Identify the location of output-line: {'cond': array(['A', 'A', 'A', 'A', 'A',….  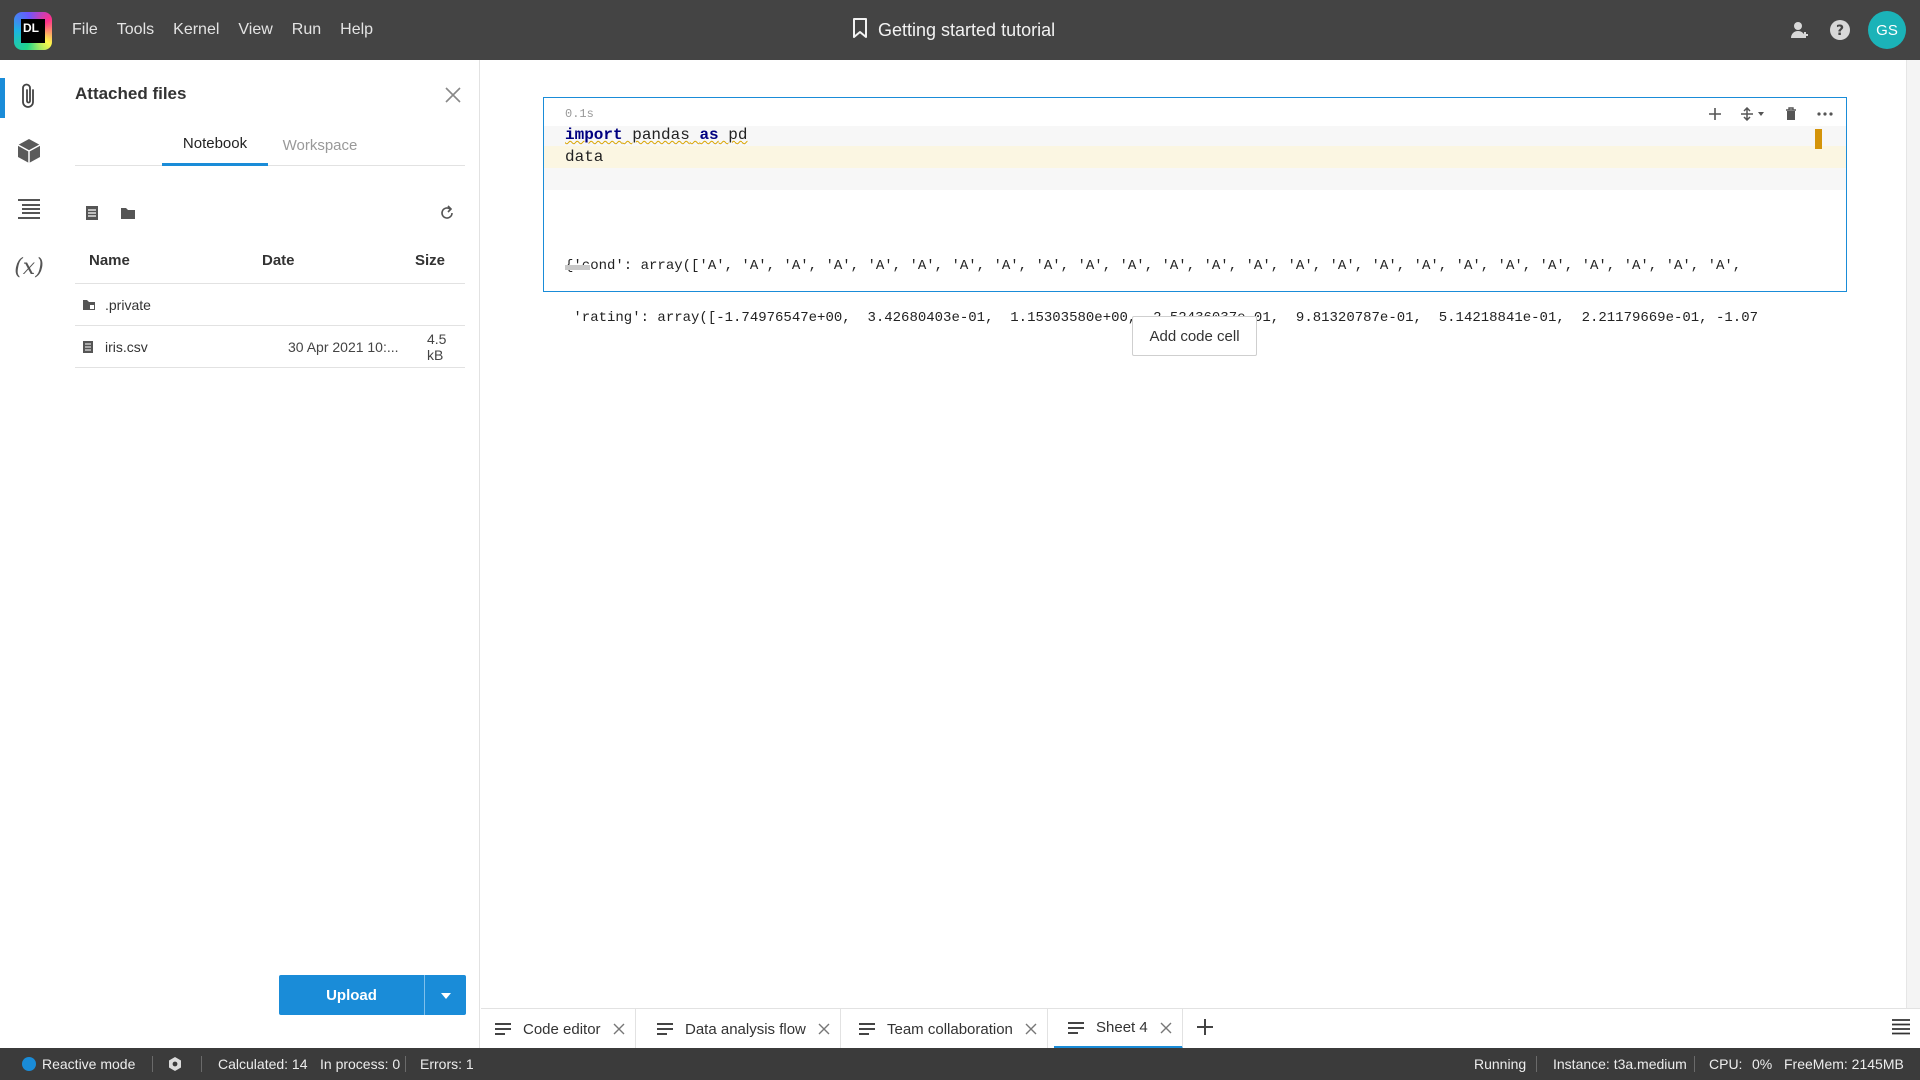
(1153, 266).